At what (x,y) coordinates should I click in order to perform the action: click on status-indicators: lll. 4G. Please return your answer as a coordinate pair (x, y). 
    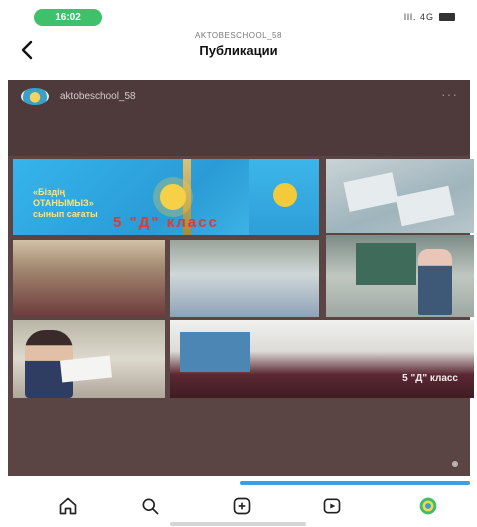
    Looking at the image, I should click on (429, 17).